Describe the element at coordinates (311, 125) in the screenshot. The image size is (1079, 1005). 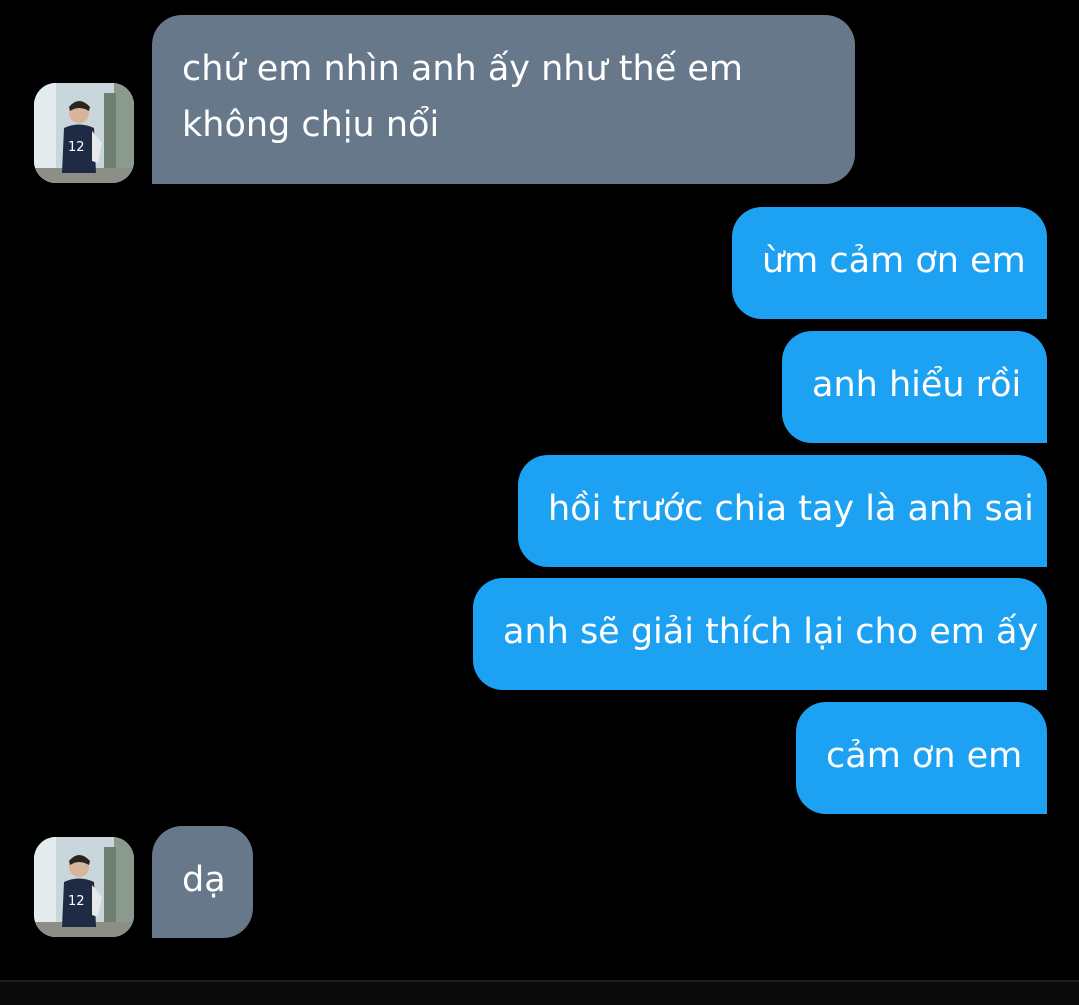
I see `message-text-line: không chịu nổi` at that location.